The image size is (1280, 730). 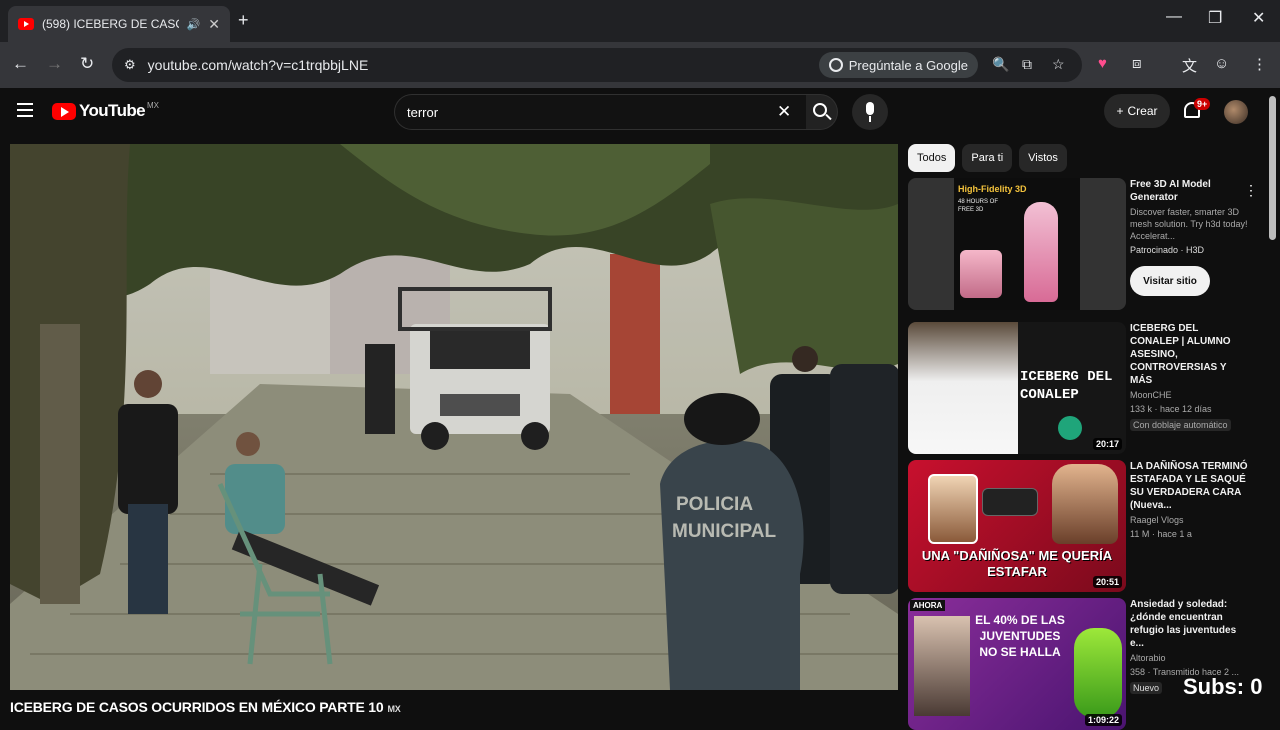 What do you see at coordinates (25, 110) in the screenshot?
I see `hamburger-menu-icon` at bounding box center [25, 110].